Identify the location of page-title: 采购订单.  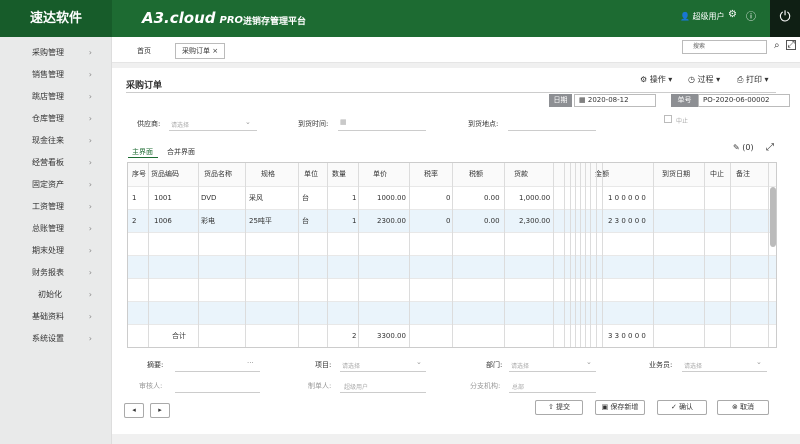
(144, 86).